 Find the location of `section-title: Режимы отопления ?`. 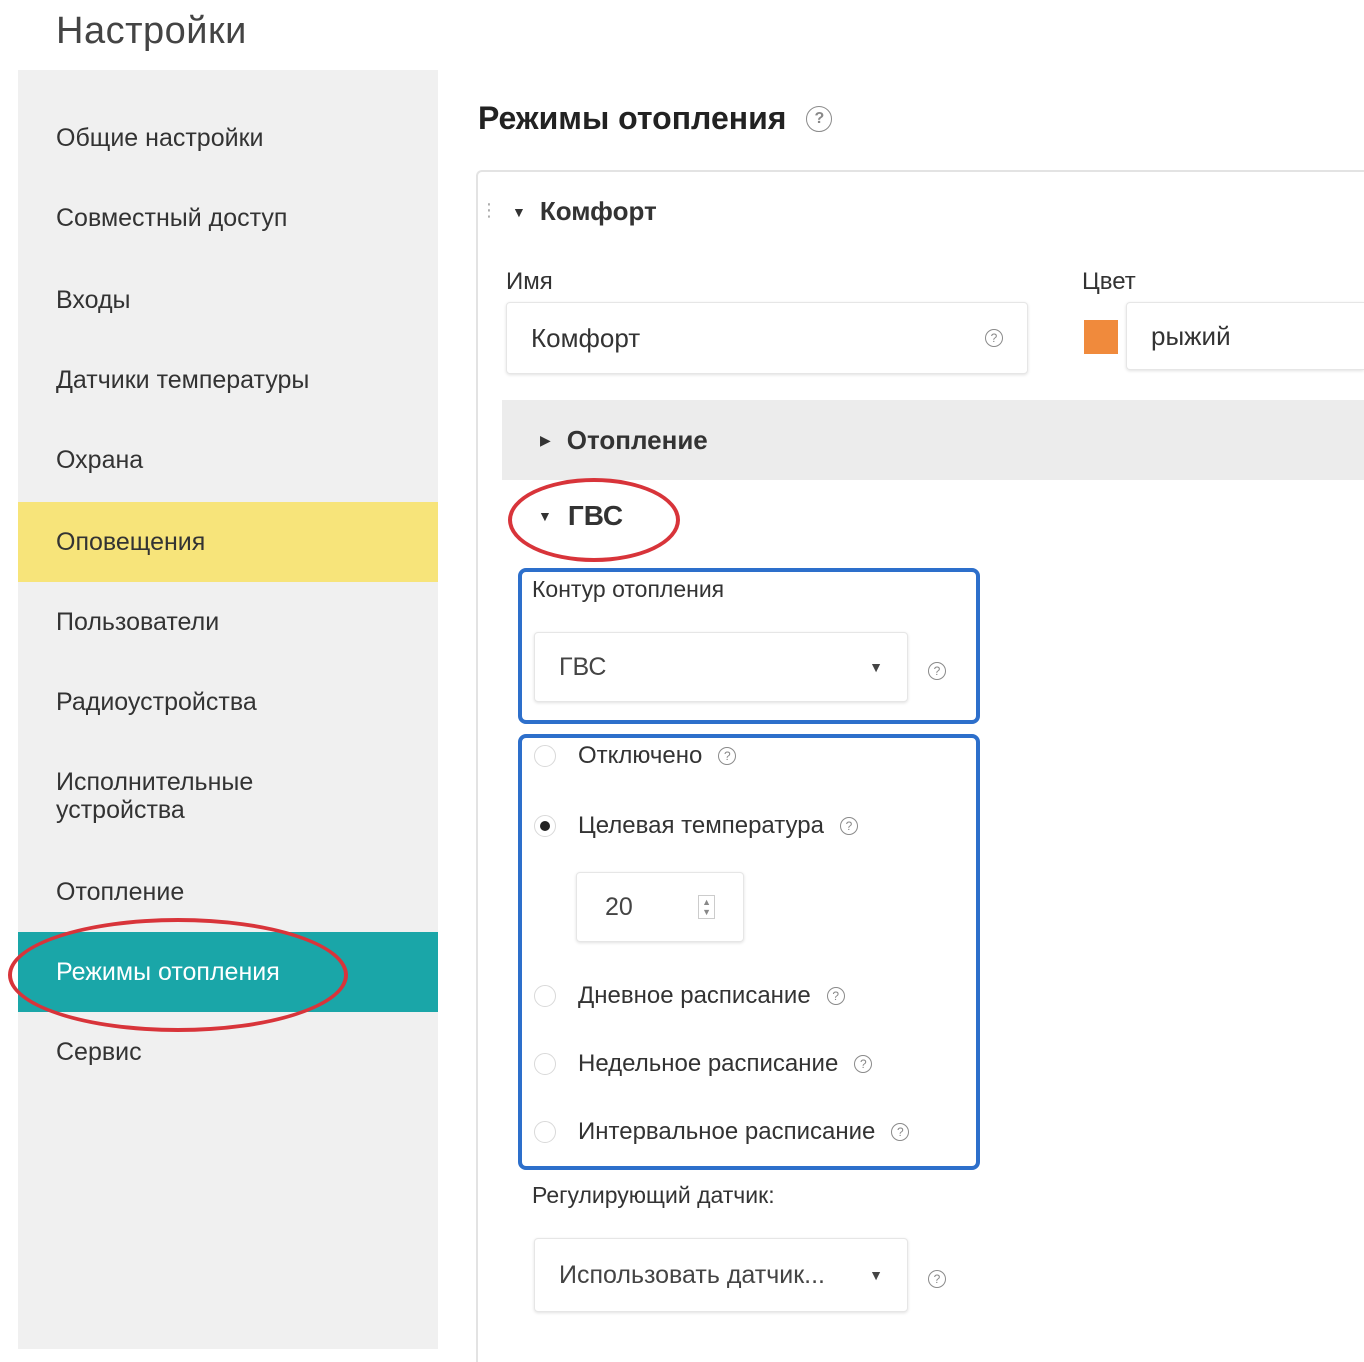

section-title: Режимы отопления ? is located at coordinates (655, 118).